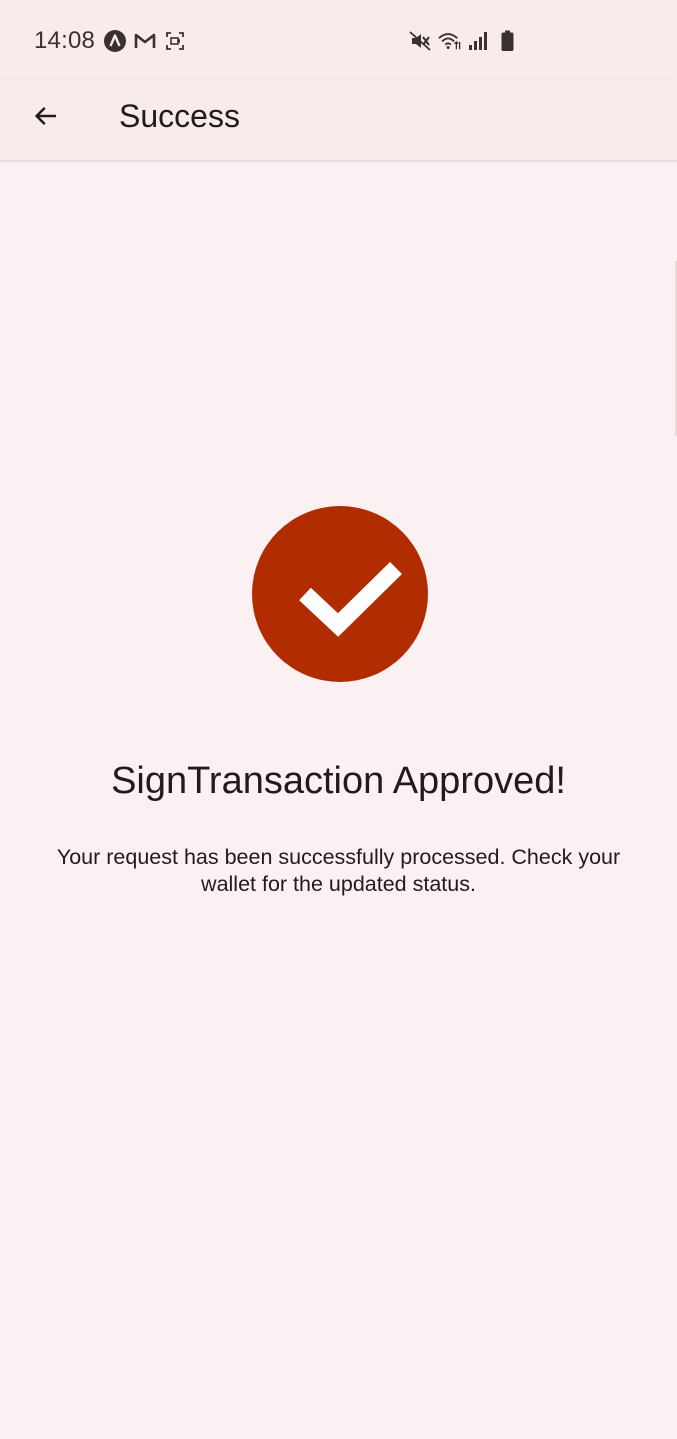 The width and height of the screenshot is (677, 1439). I want to click on signal-icon, so click(478, 41).